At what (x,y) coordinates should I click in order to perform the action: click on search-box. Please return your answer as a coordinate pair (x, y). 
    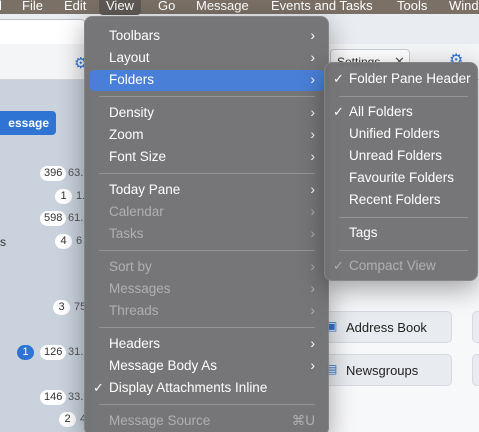
    Looking at the image, I should click on (43, 32).